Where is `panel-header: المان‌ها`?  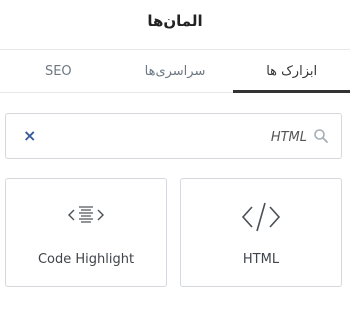 panel-header: المان‌ها is located at coordinates (175, 21).